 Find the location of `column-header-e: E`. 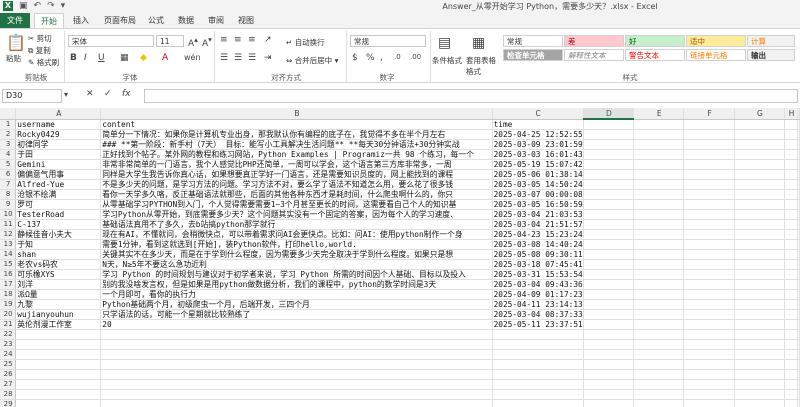

column-header-e: E is located at coordinates (659, 114).